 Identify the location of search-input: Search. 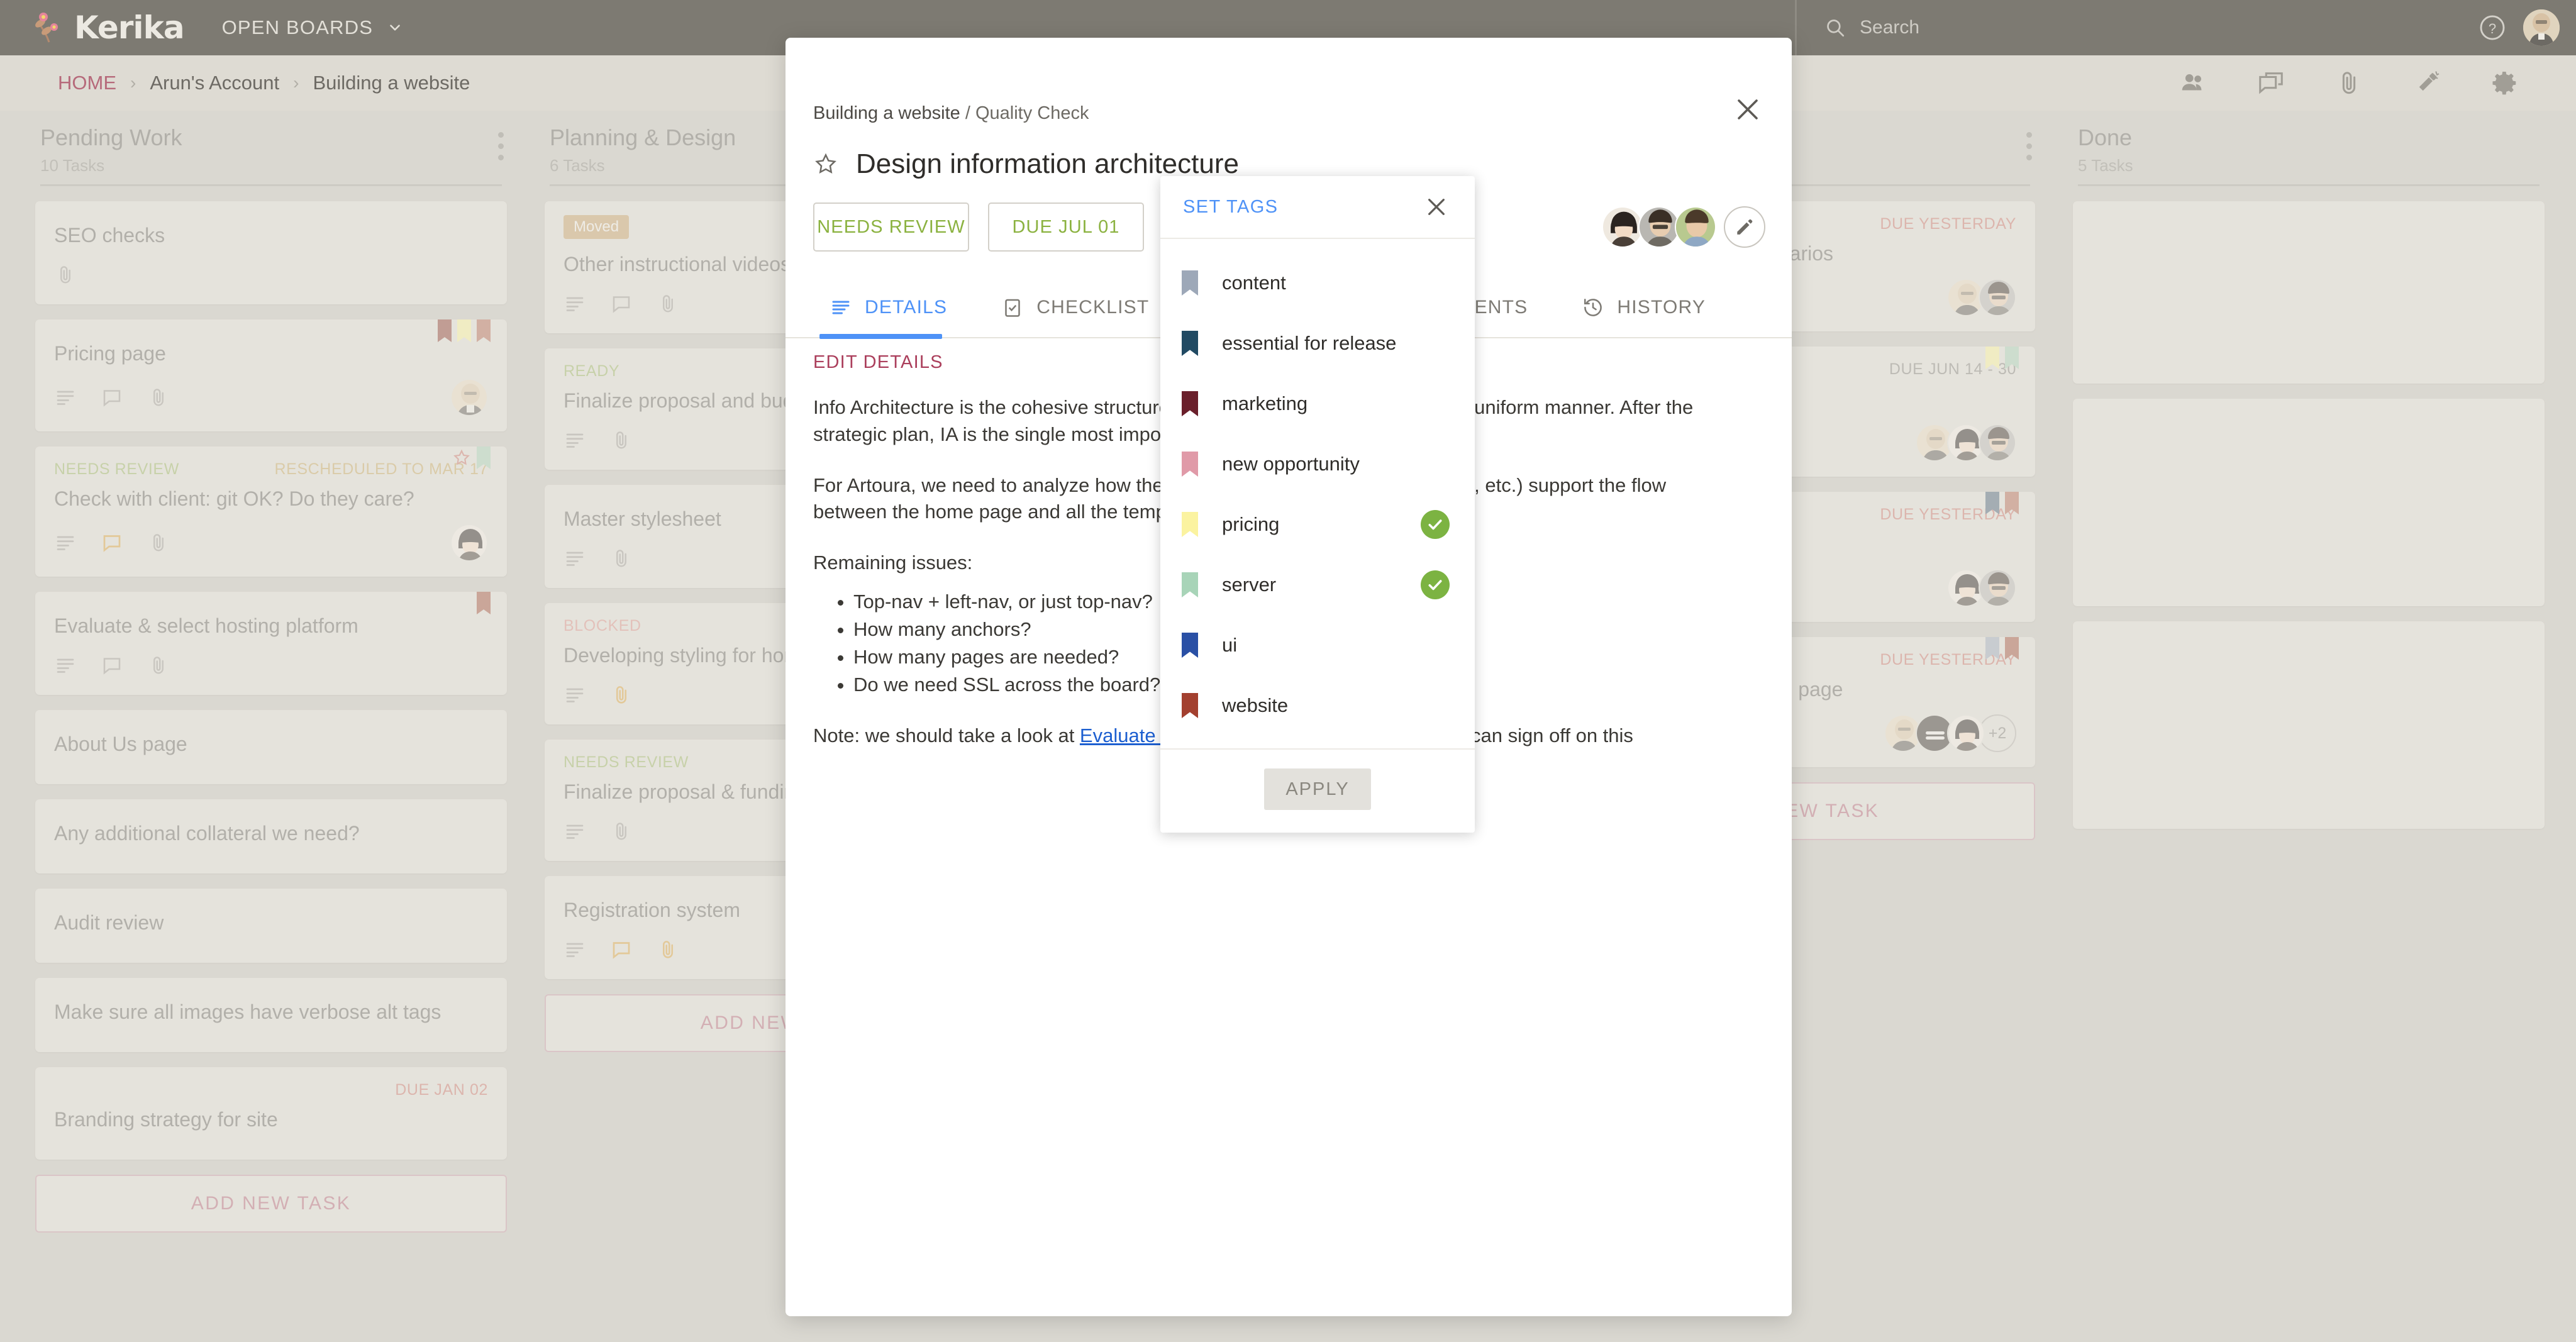
(2128, 27).